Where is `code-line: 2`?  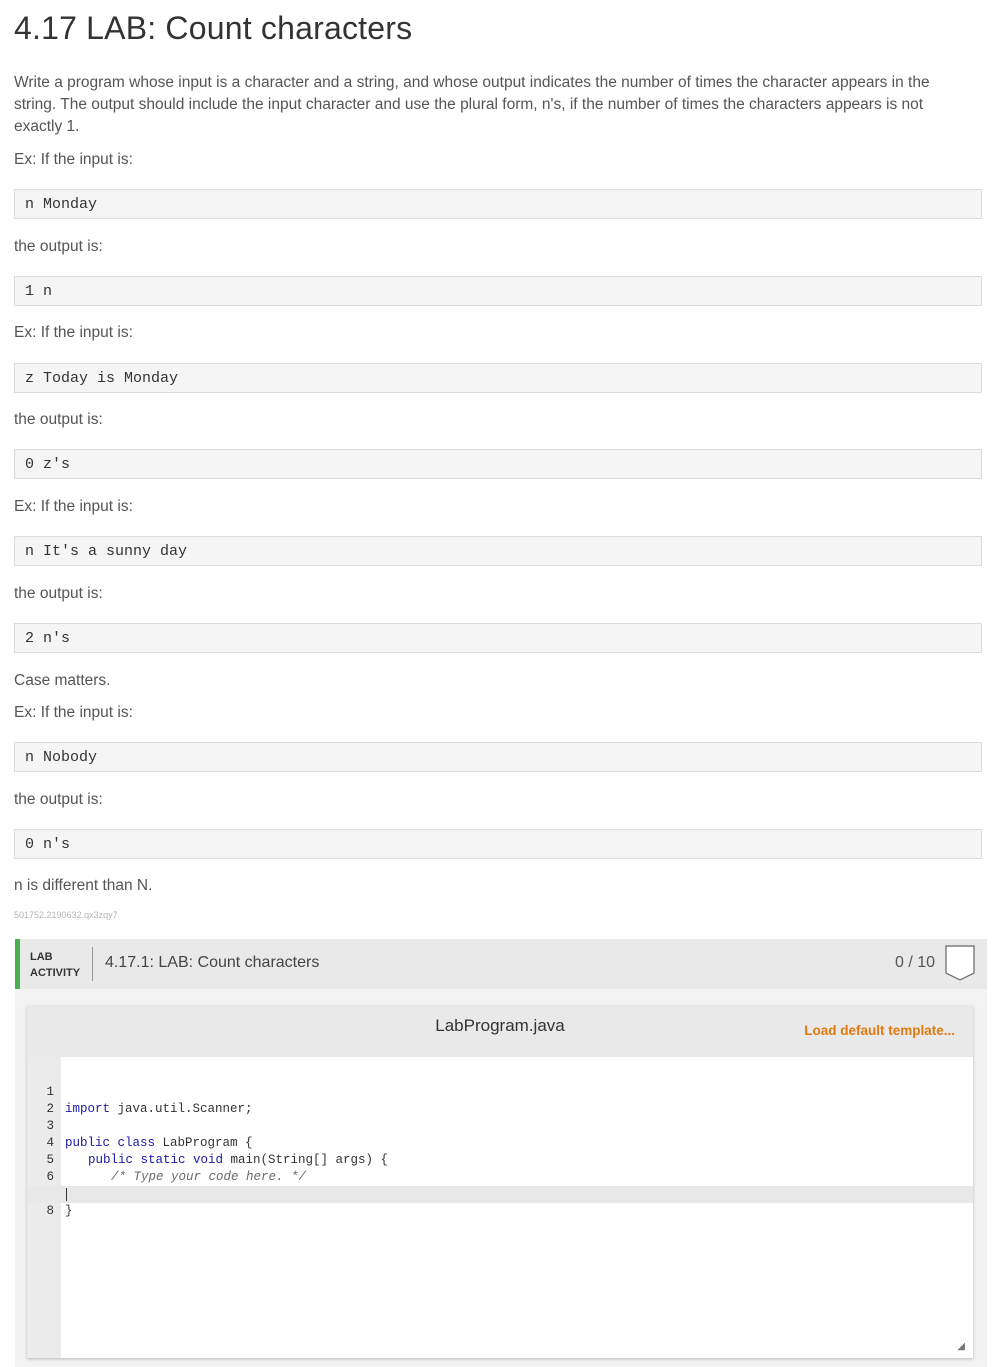 code-line: 2 is located at coordinates (500, 1100).